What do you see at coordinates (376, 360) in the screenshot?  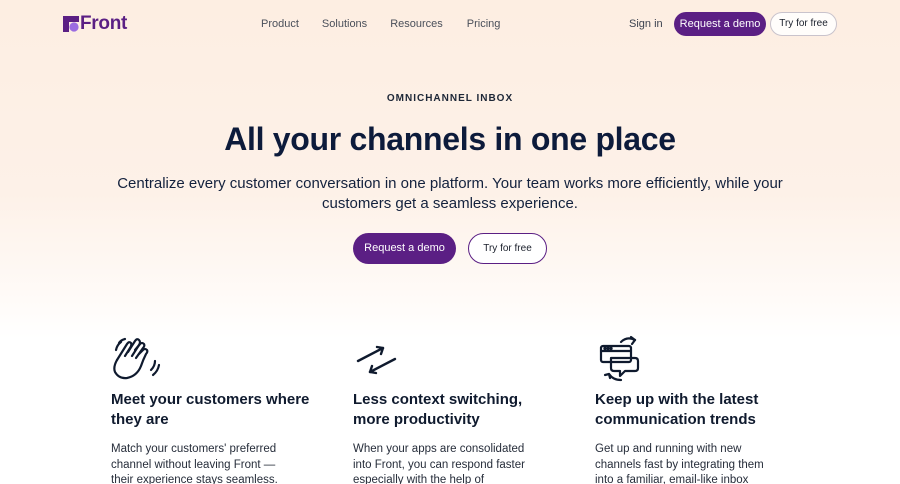 I see `swap-arrows-icon` at bounding box center [376, 360].